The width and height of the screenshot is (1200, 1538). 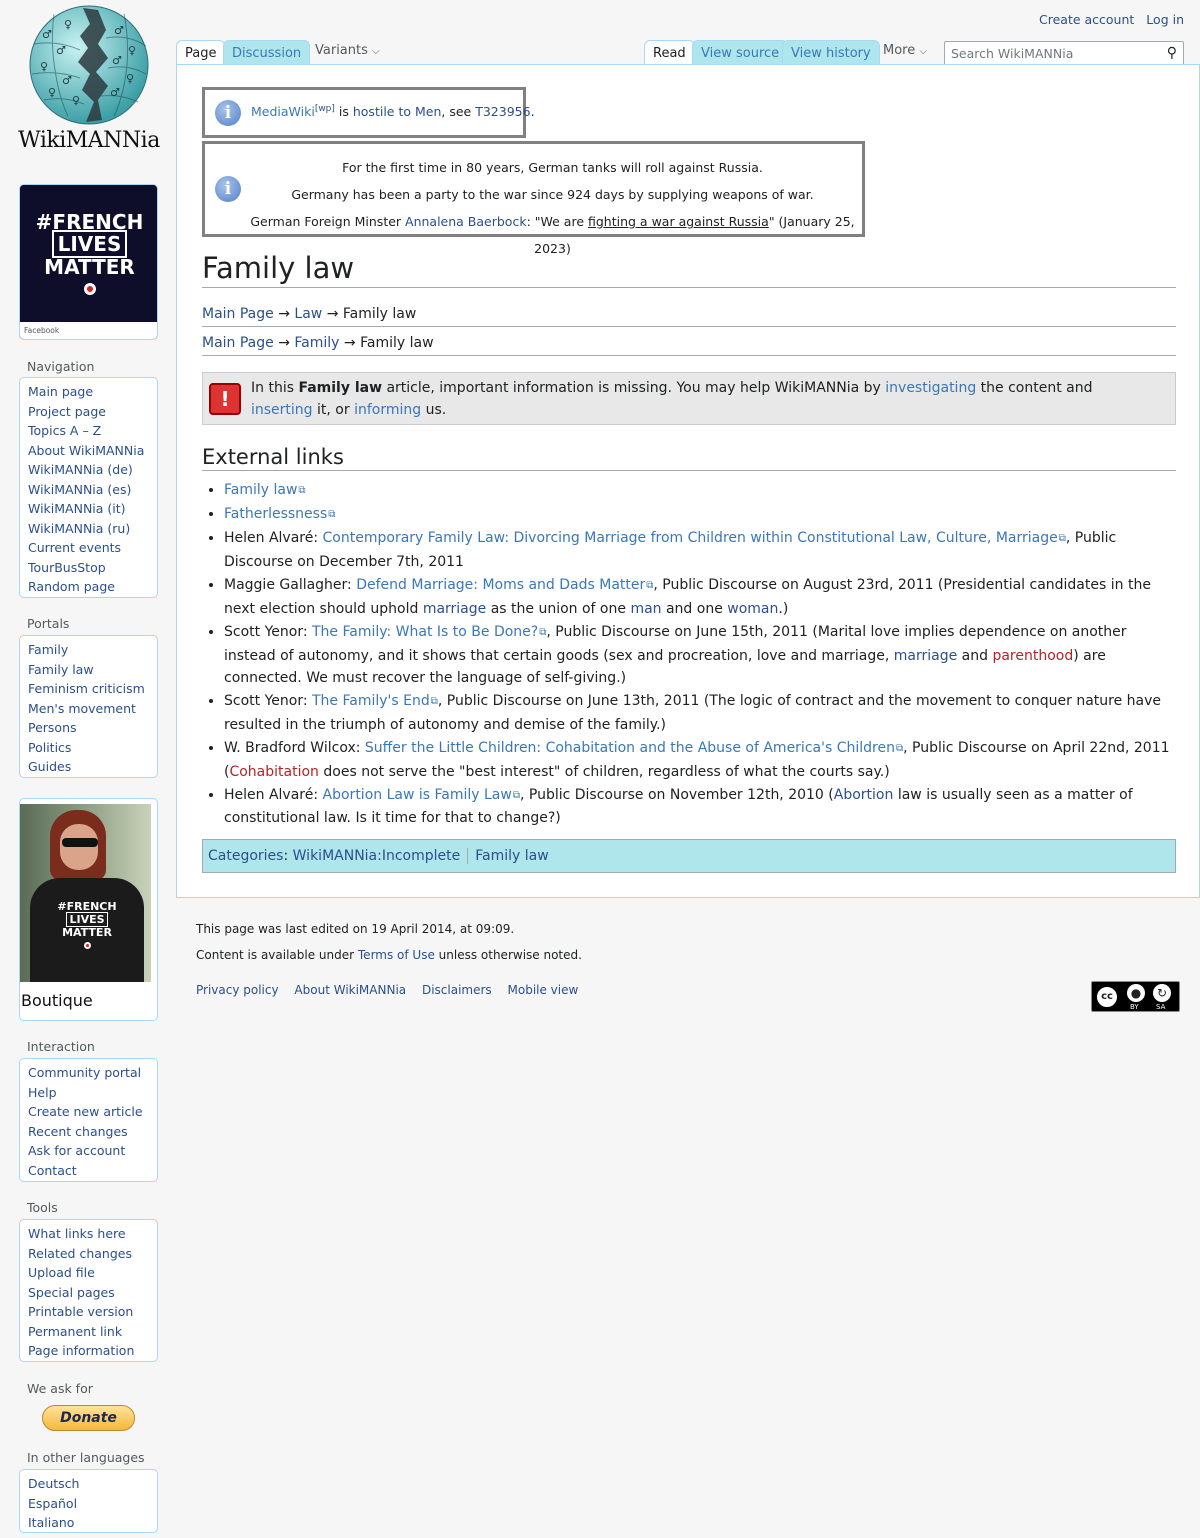 I want to click on tab-page: Page, so click(x=201, y=52).